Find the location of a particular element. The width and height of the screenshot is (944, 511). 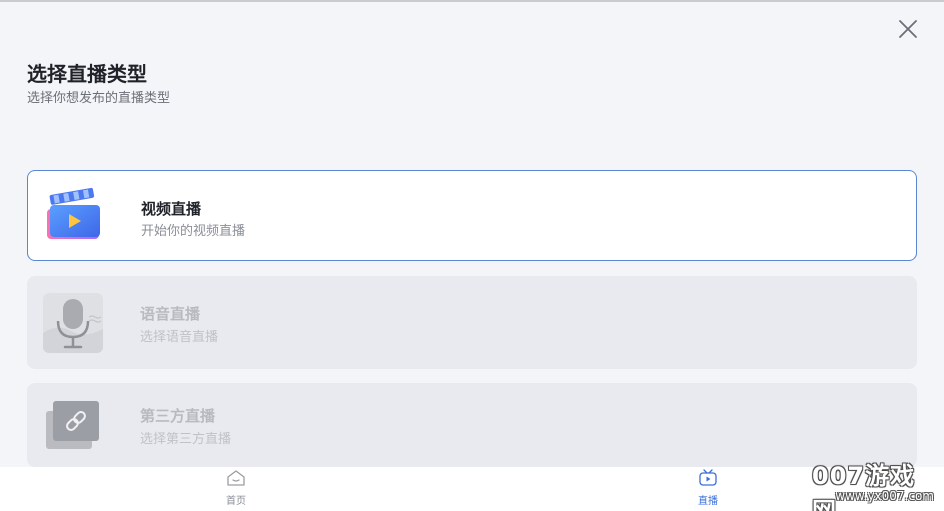

home-icon is located at coordinates (236, 478).